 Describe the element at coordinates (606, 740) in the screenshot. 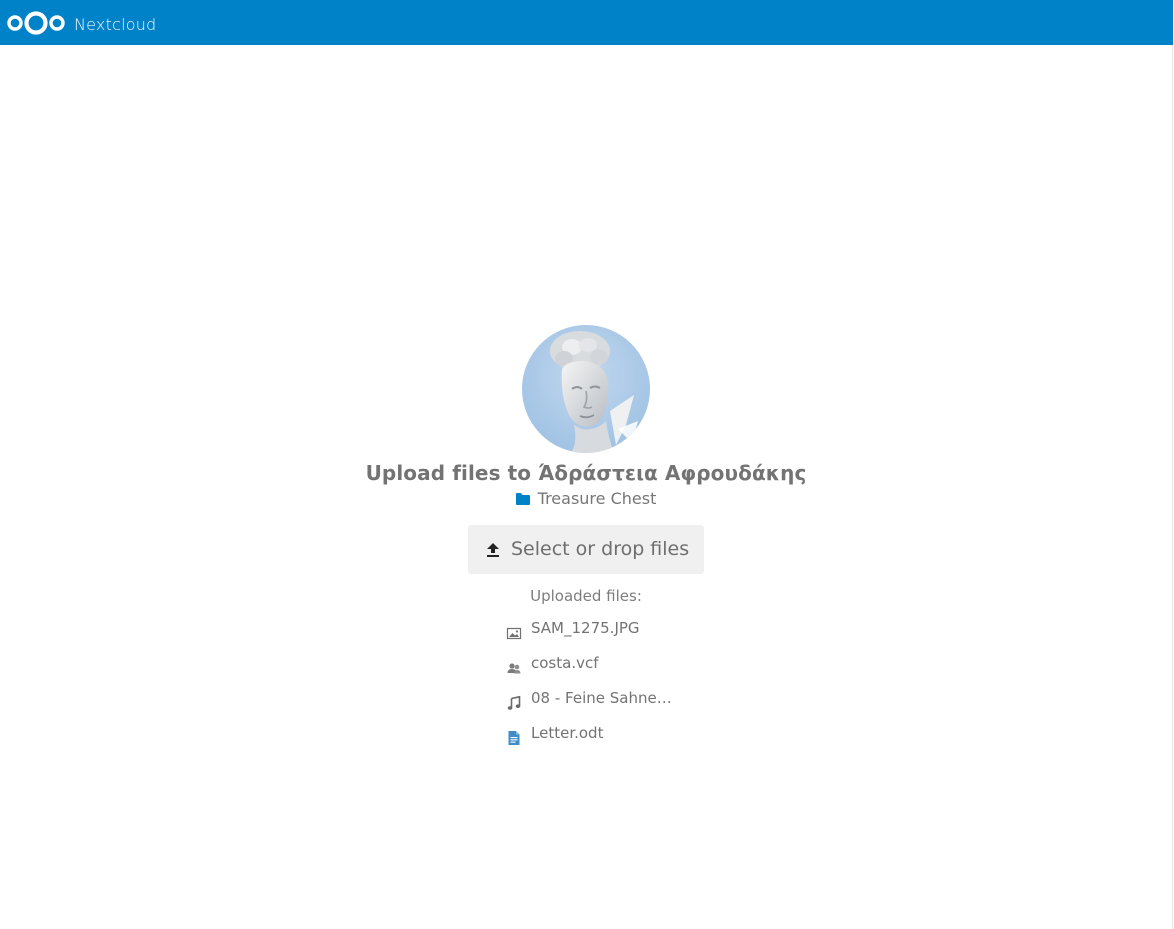

I see `uploaded-file-item: Letter.odt` at that location.